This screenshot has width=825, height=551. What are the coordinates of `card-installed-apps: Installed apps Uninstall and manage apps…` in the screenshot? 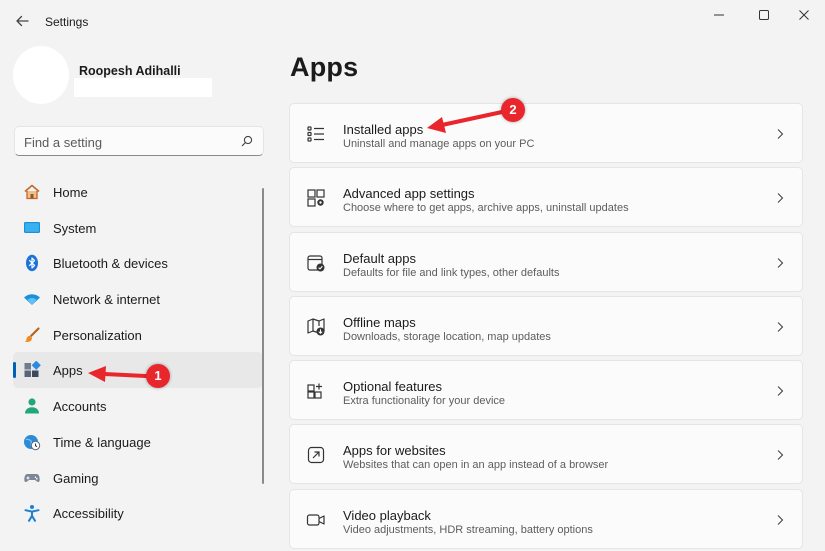 It's located at (546, 133).